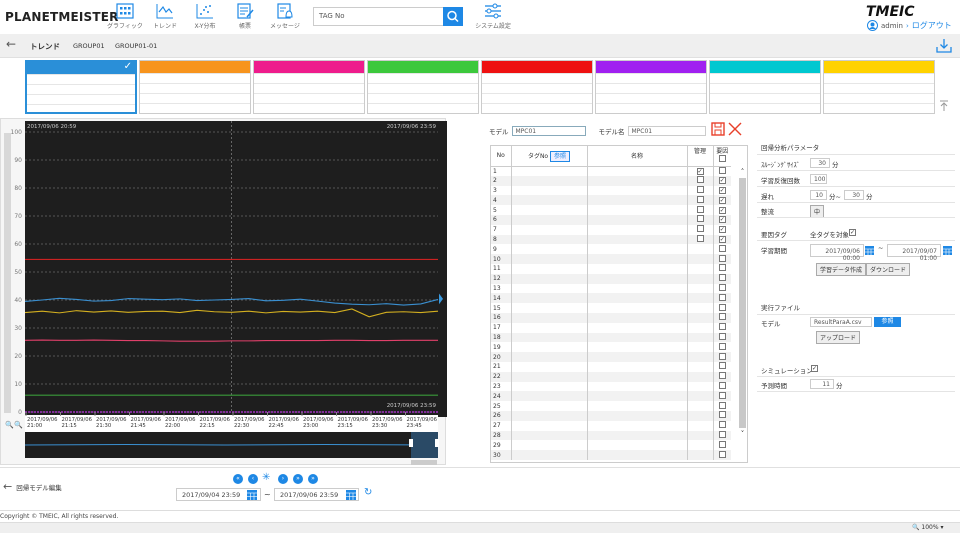  Describe the element at coordinates (666, 131) in the screenshot. I see `model-name-input: MPC01` at that location.